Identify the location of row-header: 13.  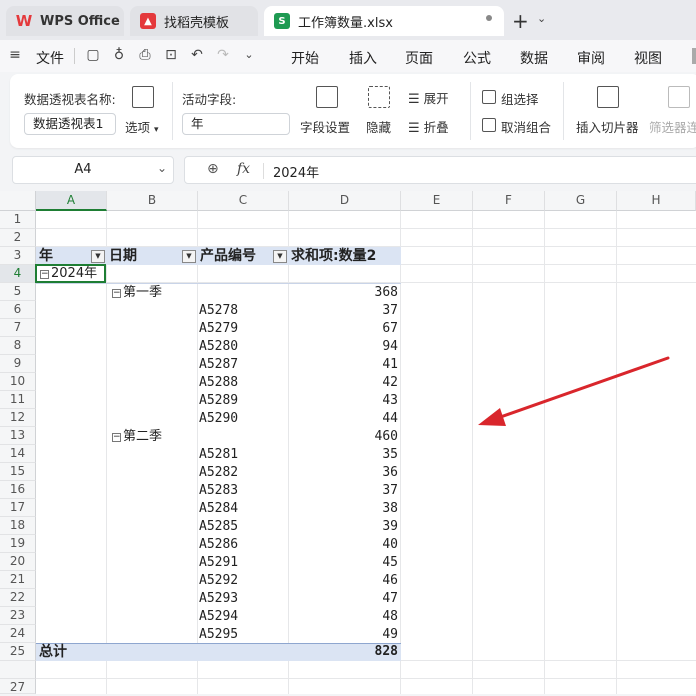
(18, 436).